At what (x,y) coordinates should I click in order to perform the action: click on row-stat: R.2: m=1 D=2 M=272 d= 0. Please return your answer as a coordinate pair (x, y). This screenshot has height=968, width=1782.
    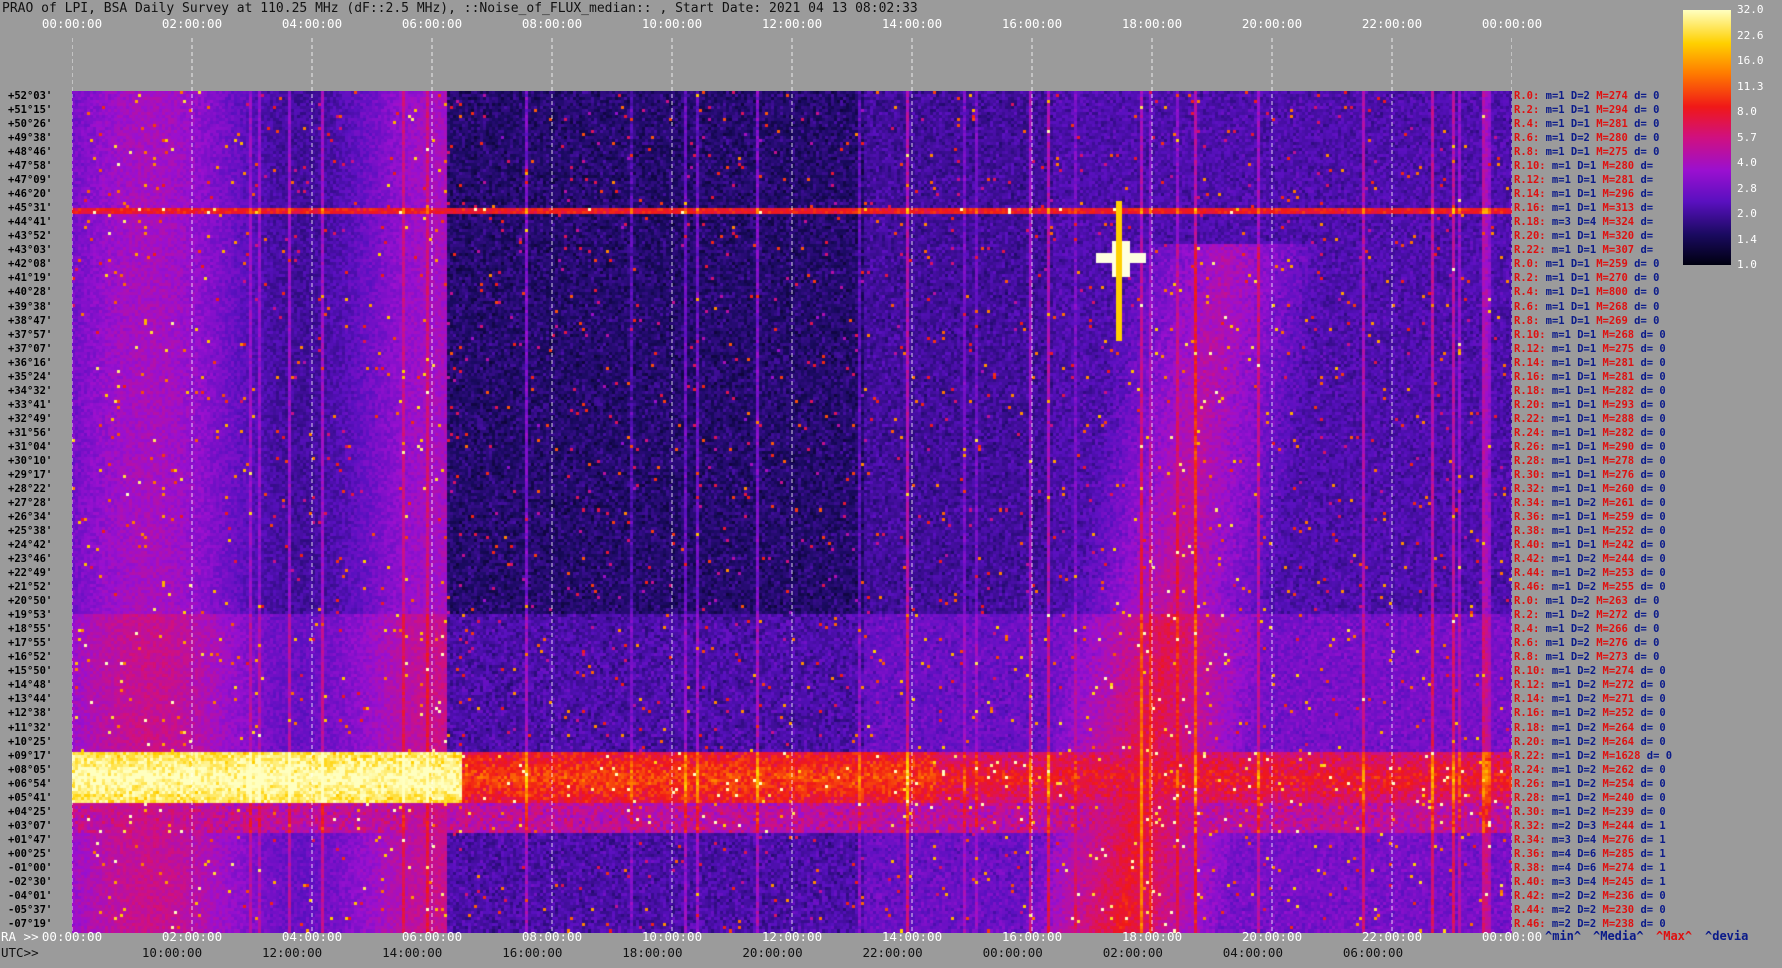
    Looking at the image, I should click on (1587, 615).